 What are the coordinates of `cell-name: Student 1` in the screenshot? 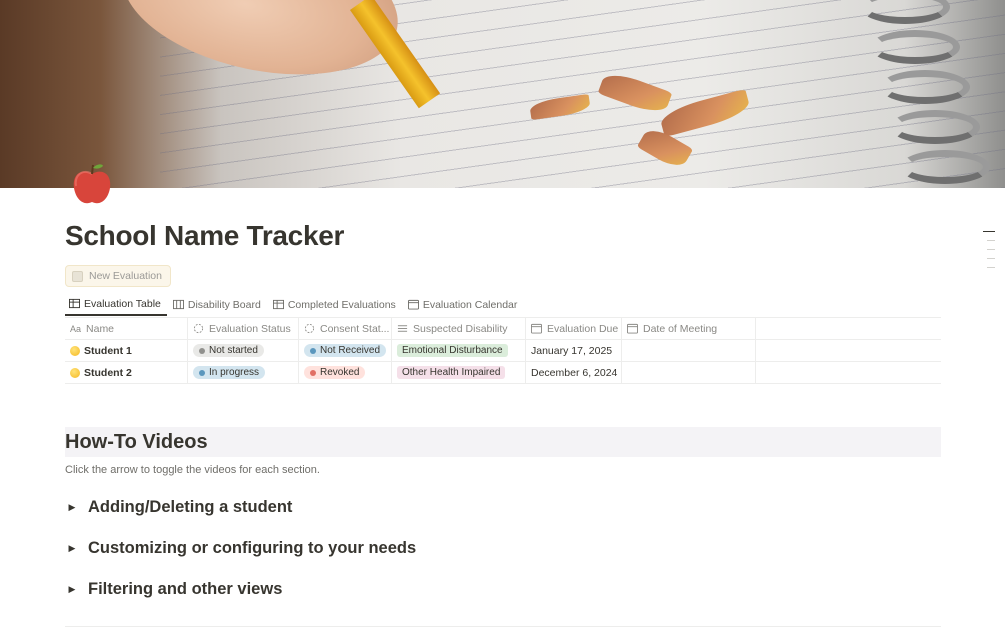 It's located at (126, 350).